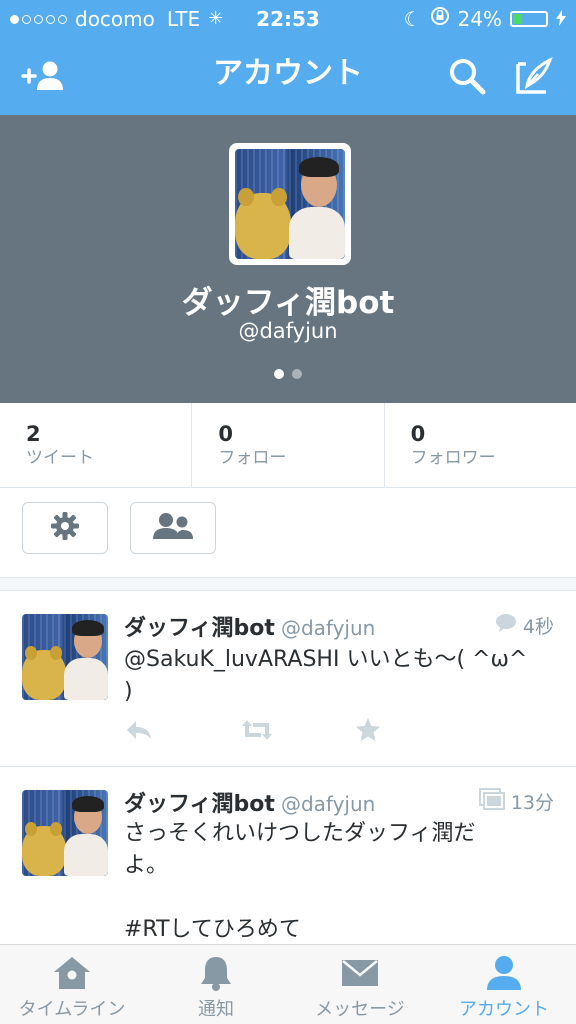 This screenshot has width=576, height=1024. I want to click on people-icon, so click(173, 528).